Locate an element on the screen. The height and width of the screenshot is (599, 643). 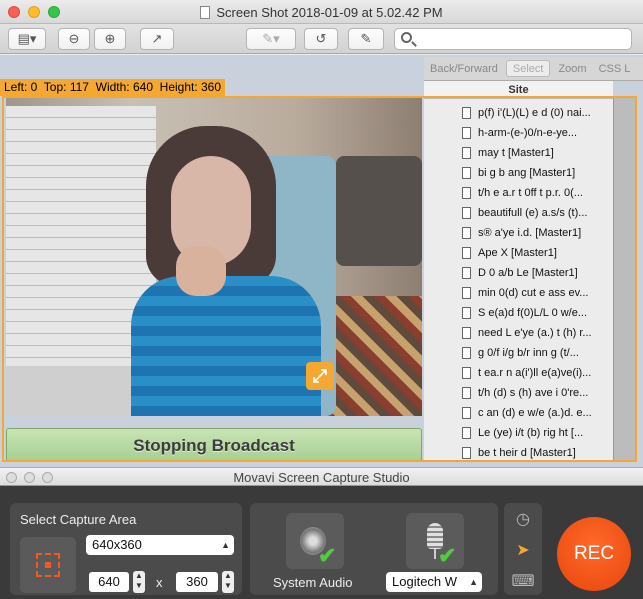
rotate-button: ↺ is located at coordinates (321, 39).